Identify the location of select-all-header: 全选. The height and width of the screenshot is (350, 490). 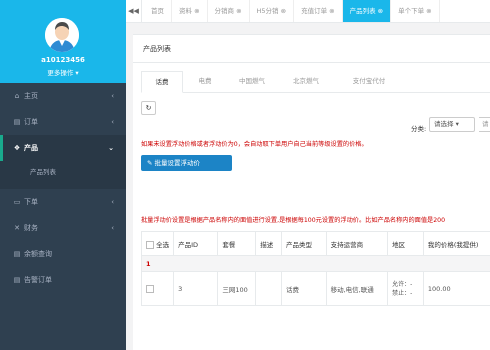
(157, 243).